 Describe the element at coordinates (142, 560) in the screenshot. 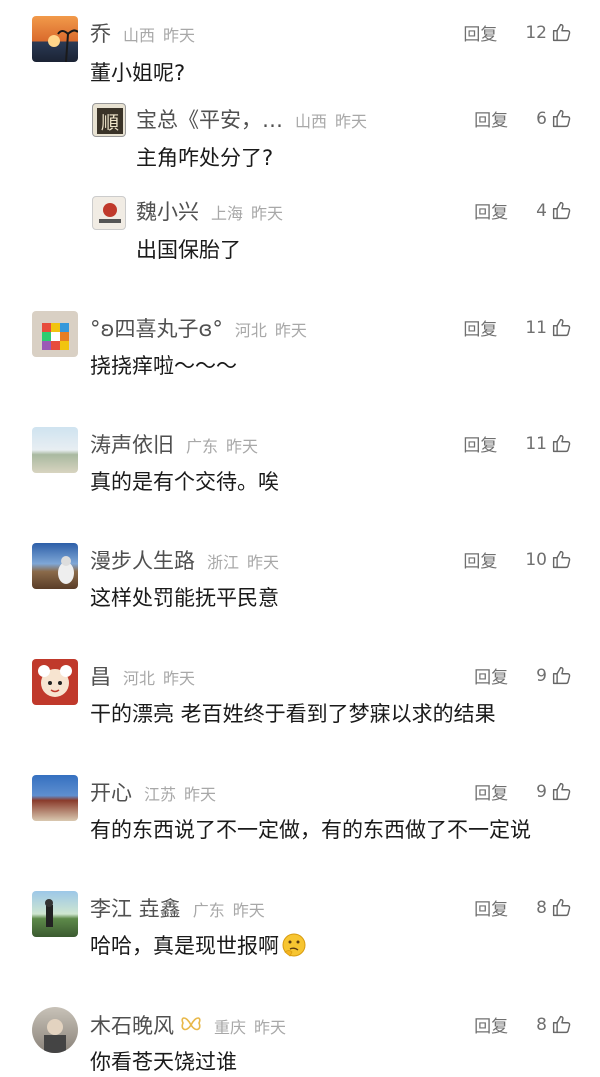

I see `username: 漫步人生路` at that location.